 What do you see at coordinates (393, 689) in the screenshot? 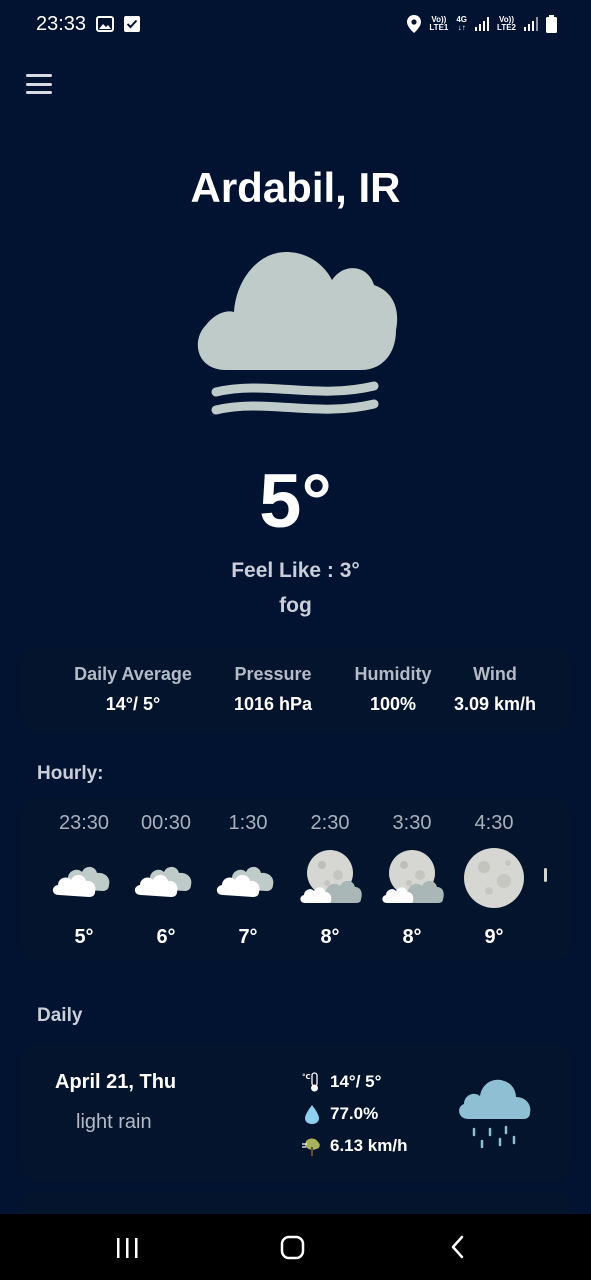
I see `stat-humidity: Humidity 100%` at bounding box center [393, 689].